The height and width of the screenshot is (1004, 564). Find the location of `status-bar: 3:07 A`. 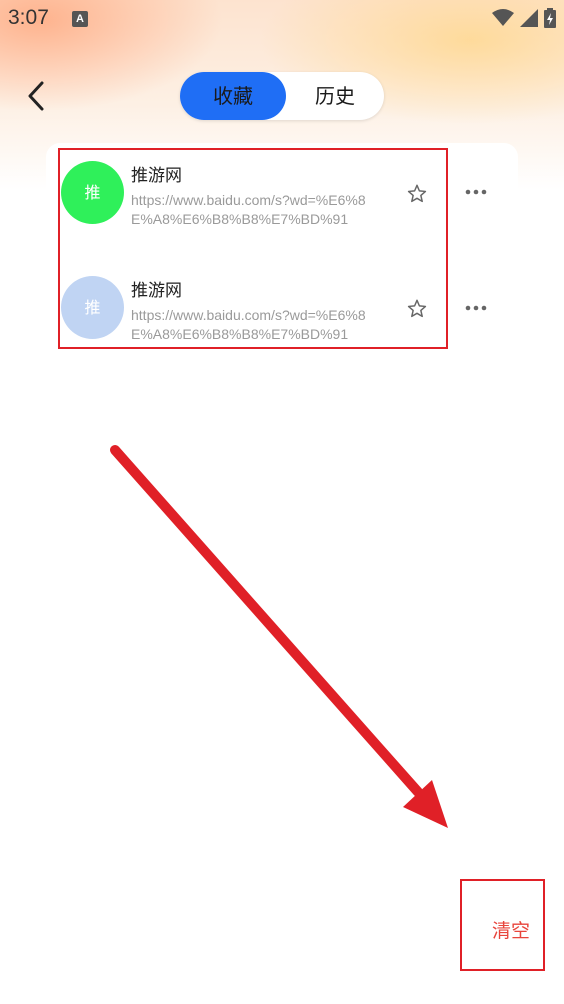

status-bar: 3:07 A is located at coordinates (282, 20).